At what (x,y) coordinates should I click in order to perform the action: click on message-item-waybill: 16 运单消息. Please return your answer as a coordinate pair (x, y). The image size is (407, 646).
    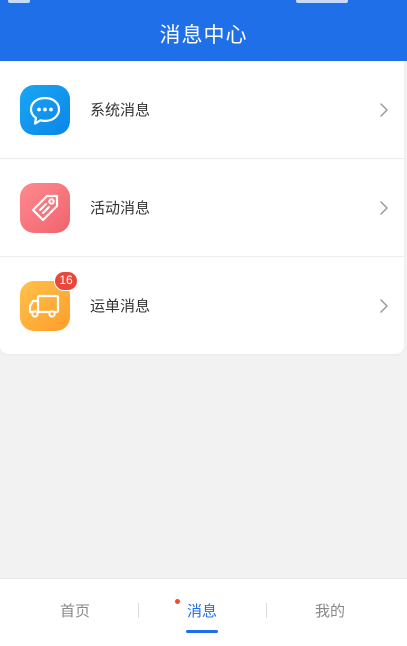
    Looking at the image, I should click on (202, 305).